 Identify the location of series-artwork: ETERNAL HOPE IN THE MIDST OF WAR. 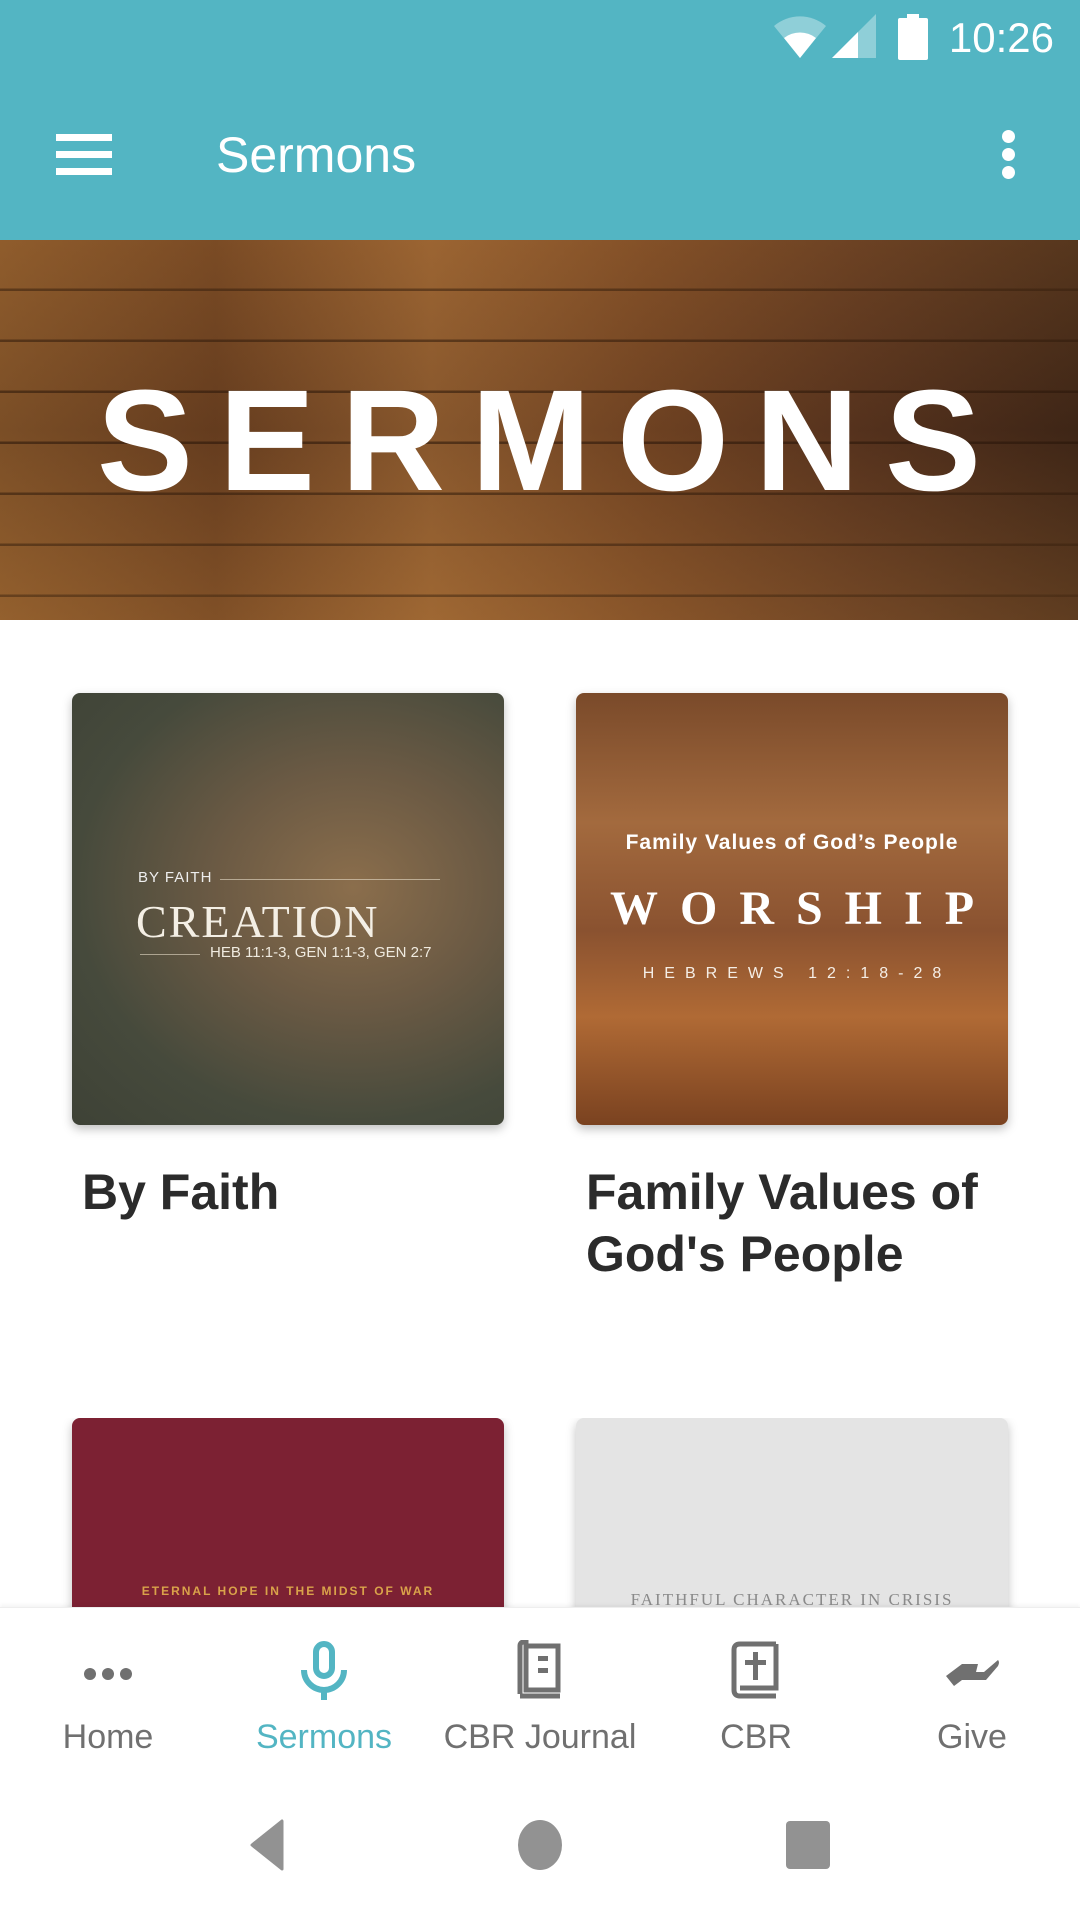
(288, 1512).